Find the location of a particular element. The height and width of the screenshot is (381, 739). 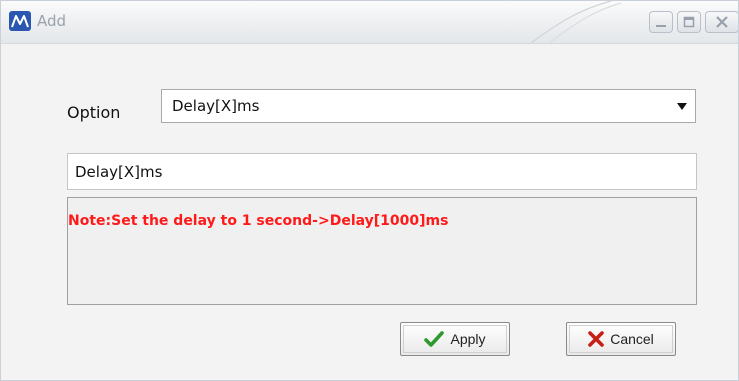

apply-label: Apply is located at coordinates (468, 339).